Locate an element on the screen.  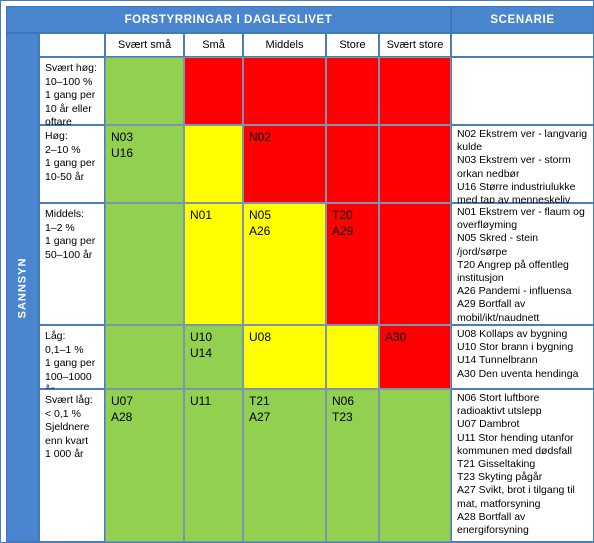
risk-code: A29 is located at coordinates (343, 231).